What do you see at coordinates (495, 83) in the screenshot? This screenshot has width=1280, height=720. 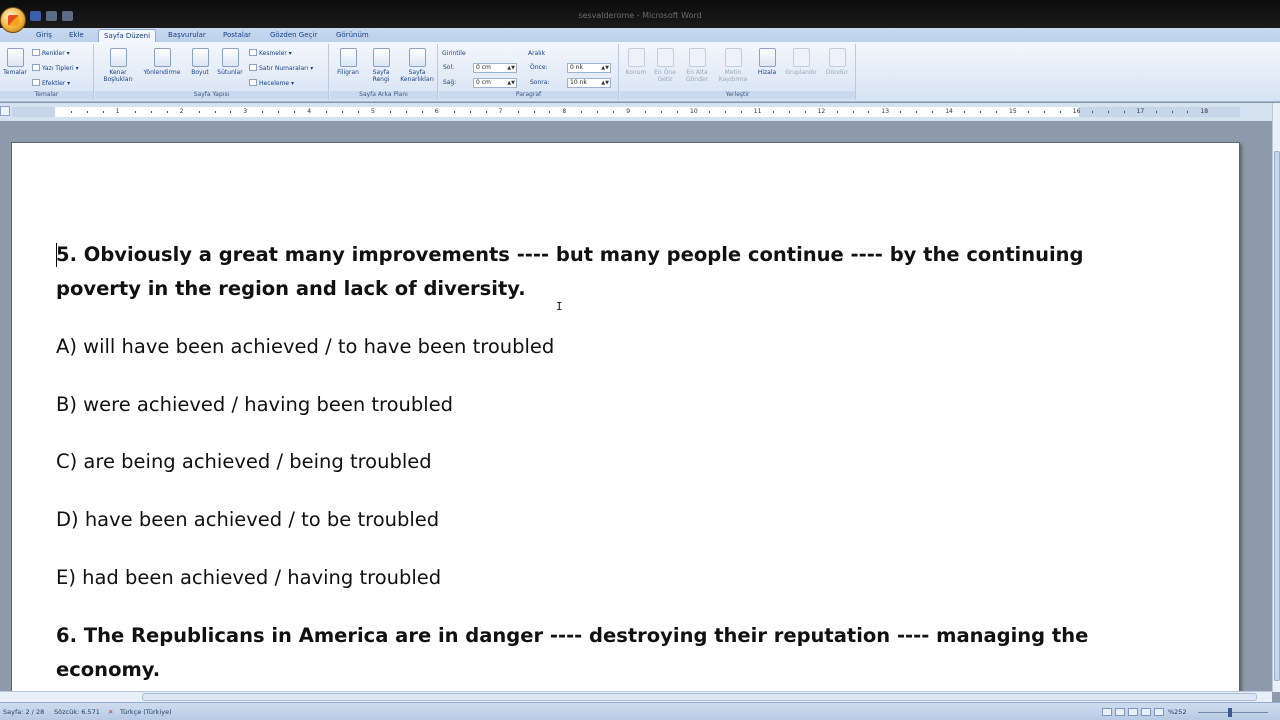 I see `indent-right-input: 0 cm ▲▼` at bounding box center [495, 83].